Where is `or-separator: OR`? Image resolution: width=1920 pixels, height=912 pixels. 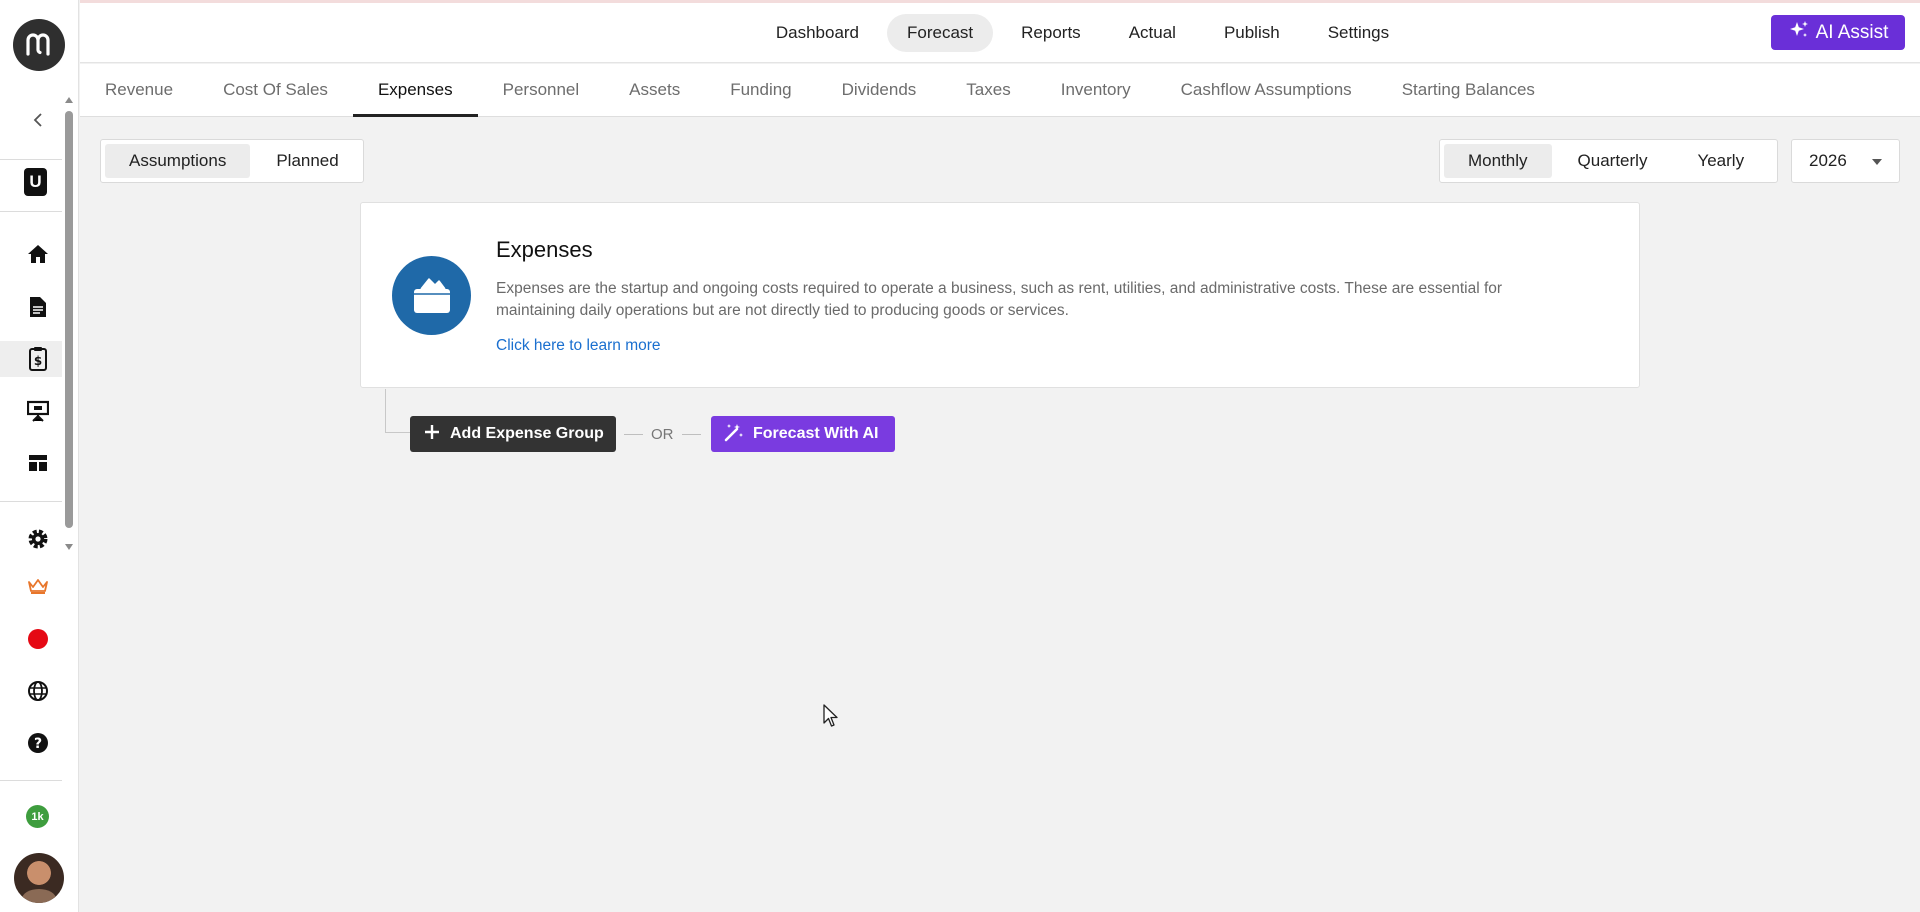
or-separator: OR is located at coordinates (662, 434).